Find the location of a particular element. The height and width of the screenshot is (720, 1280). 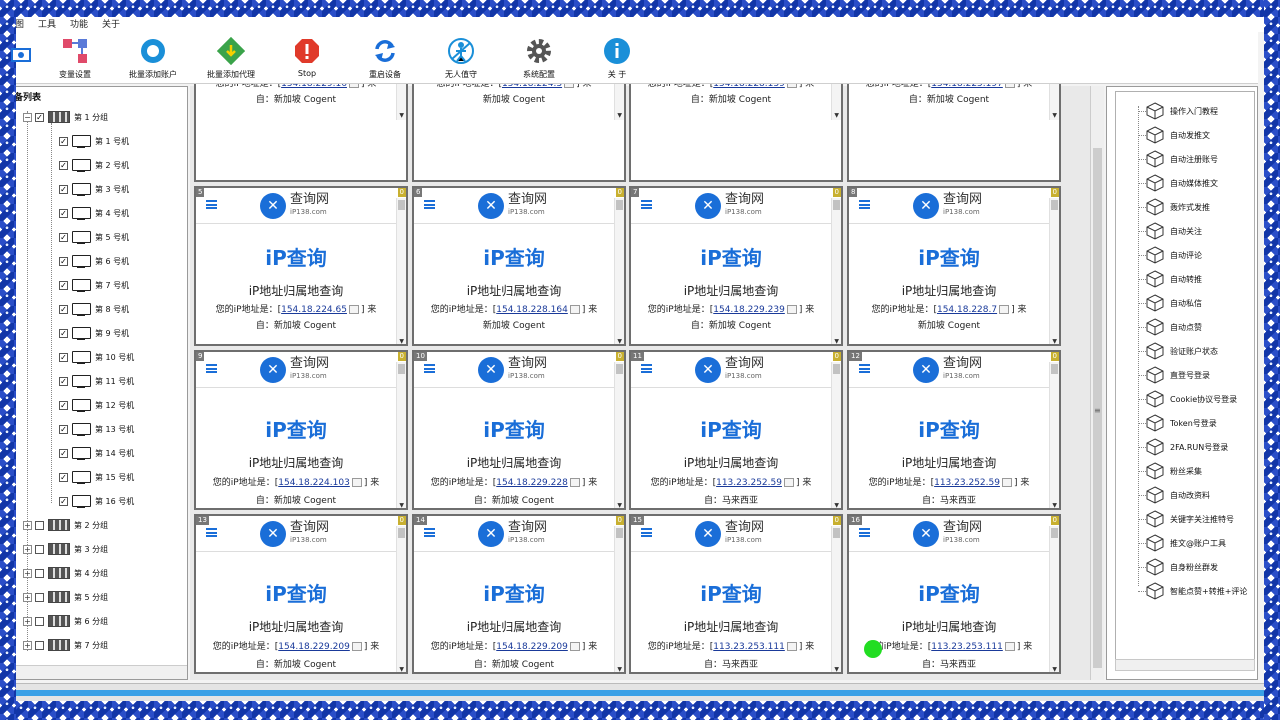

function-item: 推文@账户工具 is located at coordinates (1186, 543).